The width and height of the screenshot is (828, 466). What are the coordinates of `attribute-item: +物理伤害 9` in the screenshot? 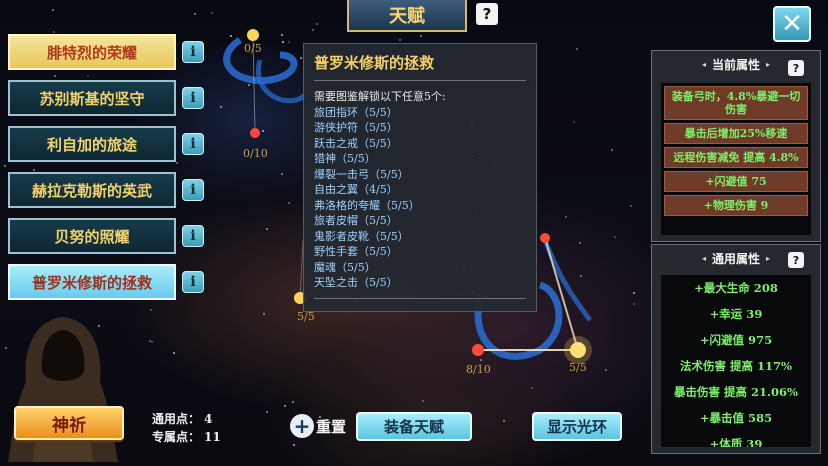 It's located at (736, 205).